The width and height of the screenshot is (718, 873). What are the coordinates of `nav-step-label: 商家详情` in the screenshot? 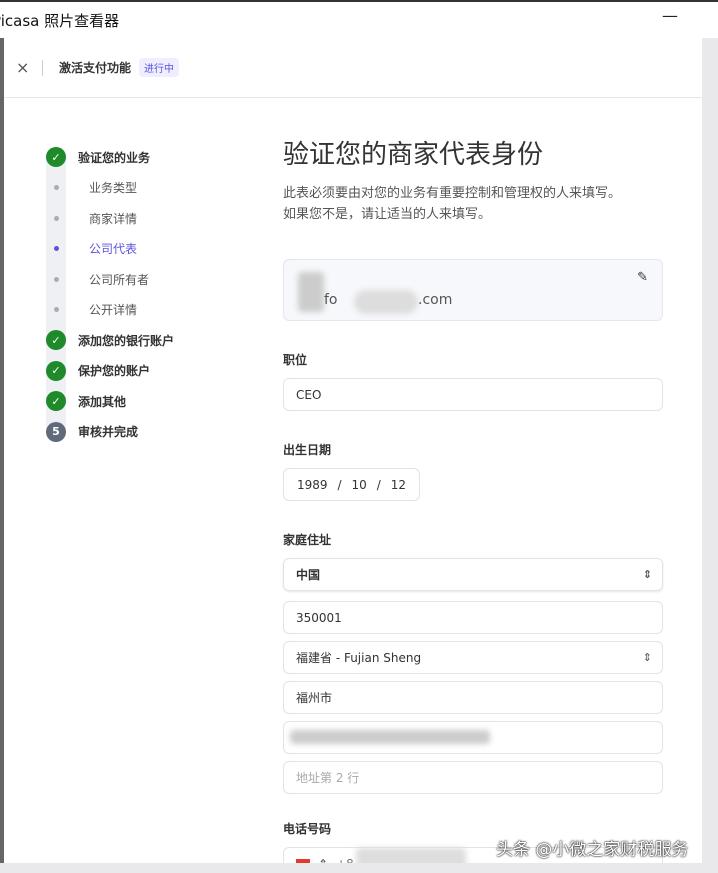 It's located at (113, 218).